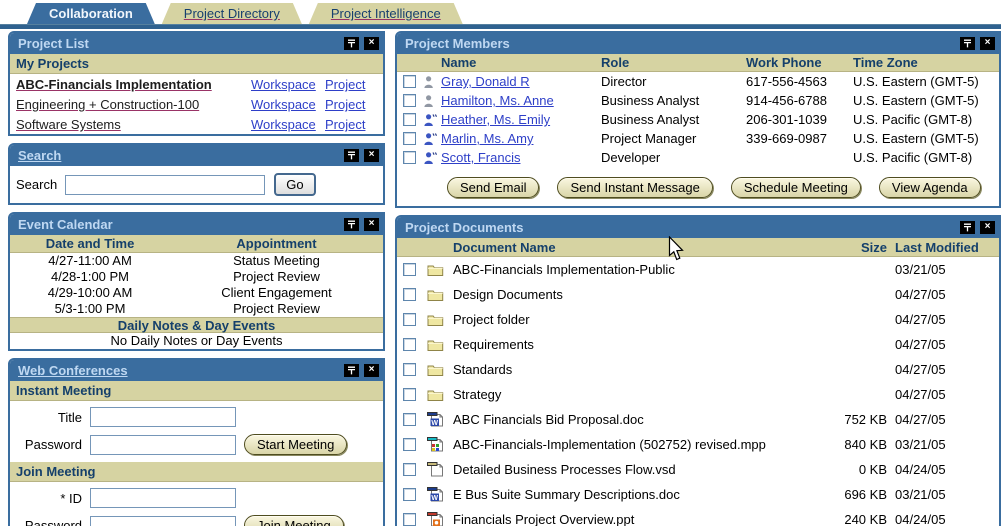 The width and height of the screenshot is (1001, 526). I want to click on start-meeting-button: Start Meeting, so click(296, 444).